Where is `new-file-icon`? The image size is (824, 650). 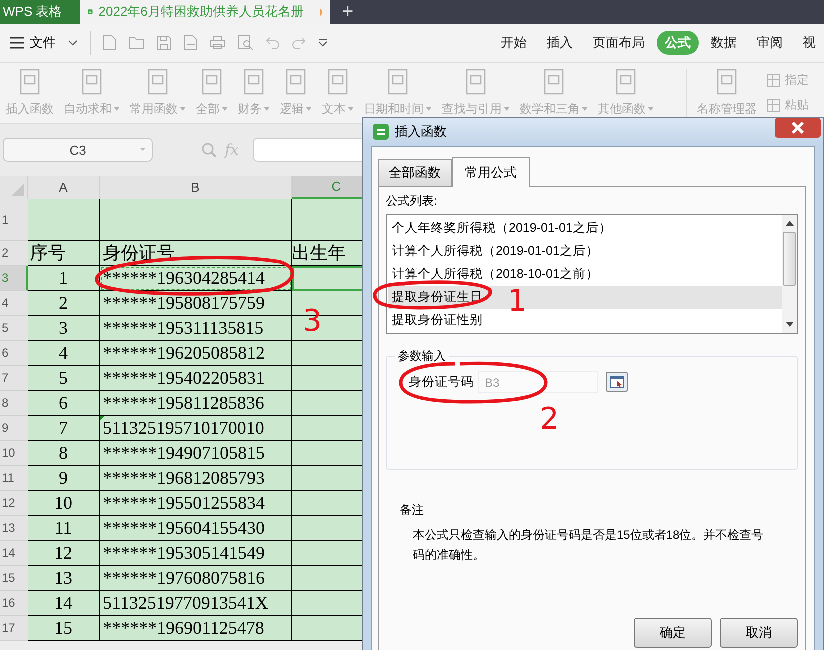
new-file-icon is located at coordinates (110, 43).